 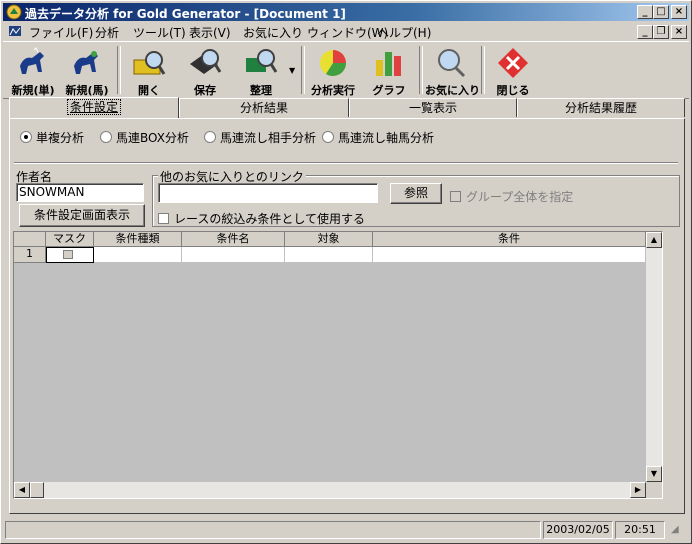 What do you see at coordinates (205, 90) in the screenshot?
I see `save-label: 保存` at bounding box center [205, 90].